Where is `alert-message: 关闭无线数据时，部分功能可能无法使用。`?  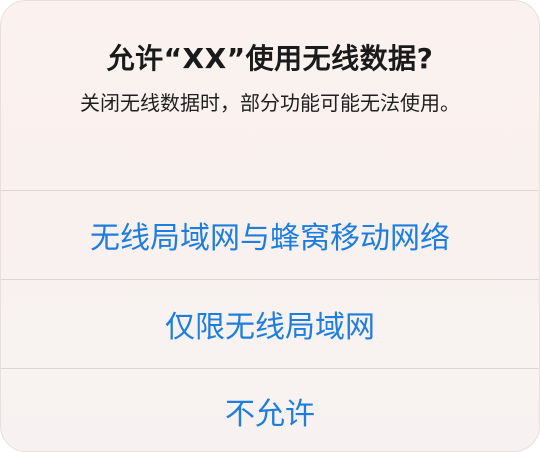
alert-message: 关闭无线数据时，部分功能可能无法使用。 is located at coordinates (270, 103).